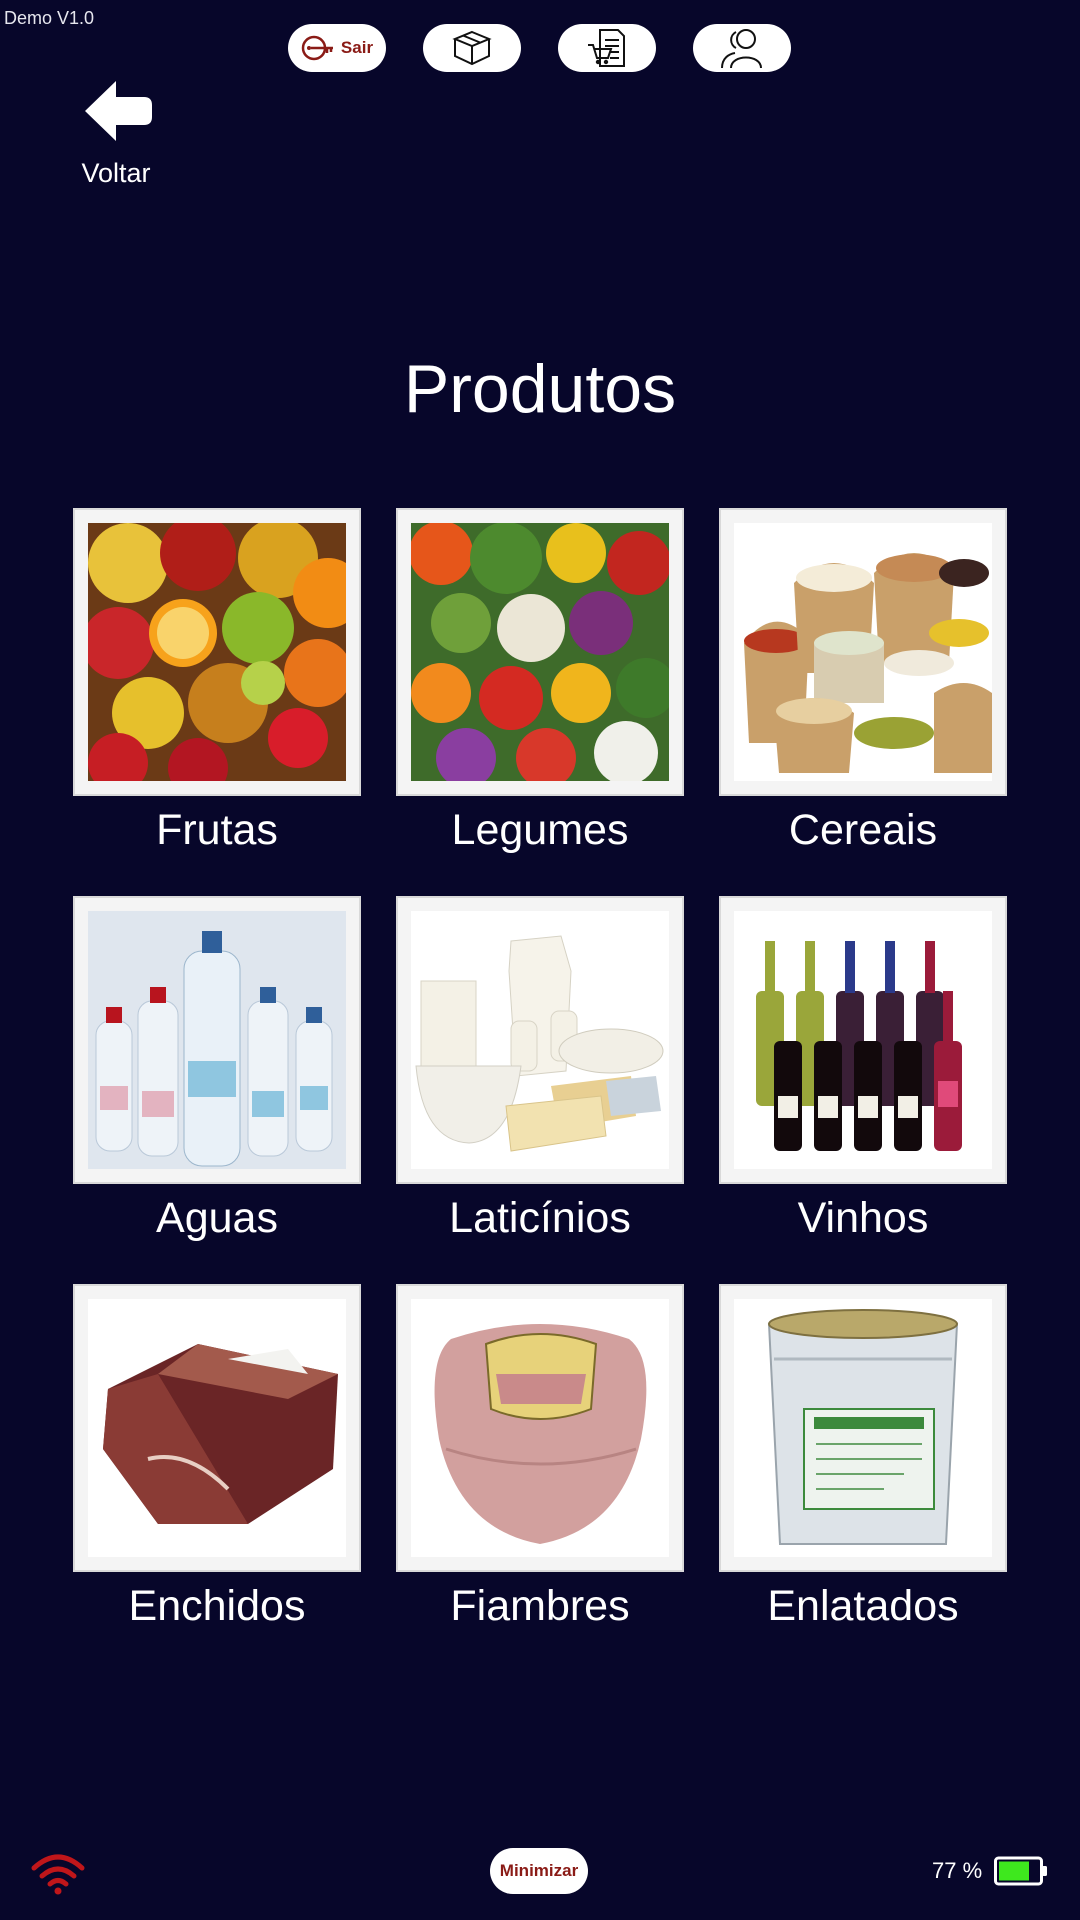 Image resolution: width=1080 pixels, height=1920 pixels. I want to click on ham-image, so click(540, 1428).